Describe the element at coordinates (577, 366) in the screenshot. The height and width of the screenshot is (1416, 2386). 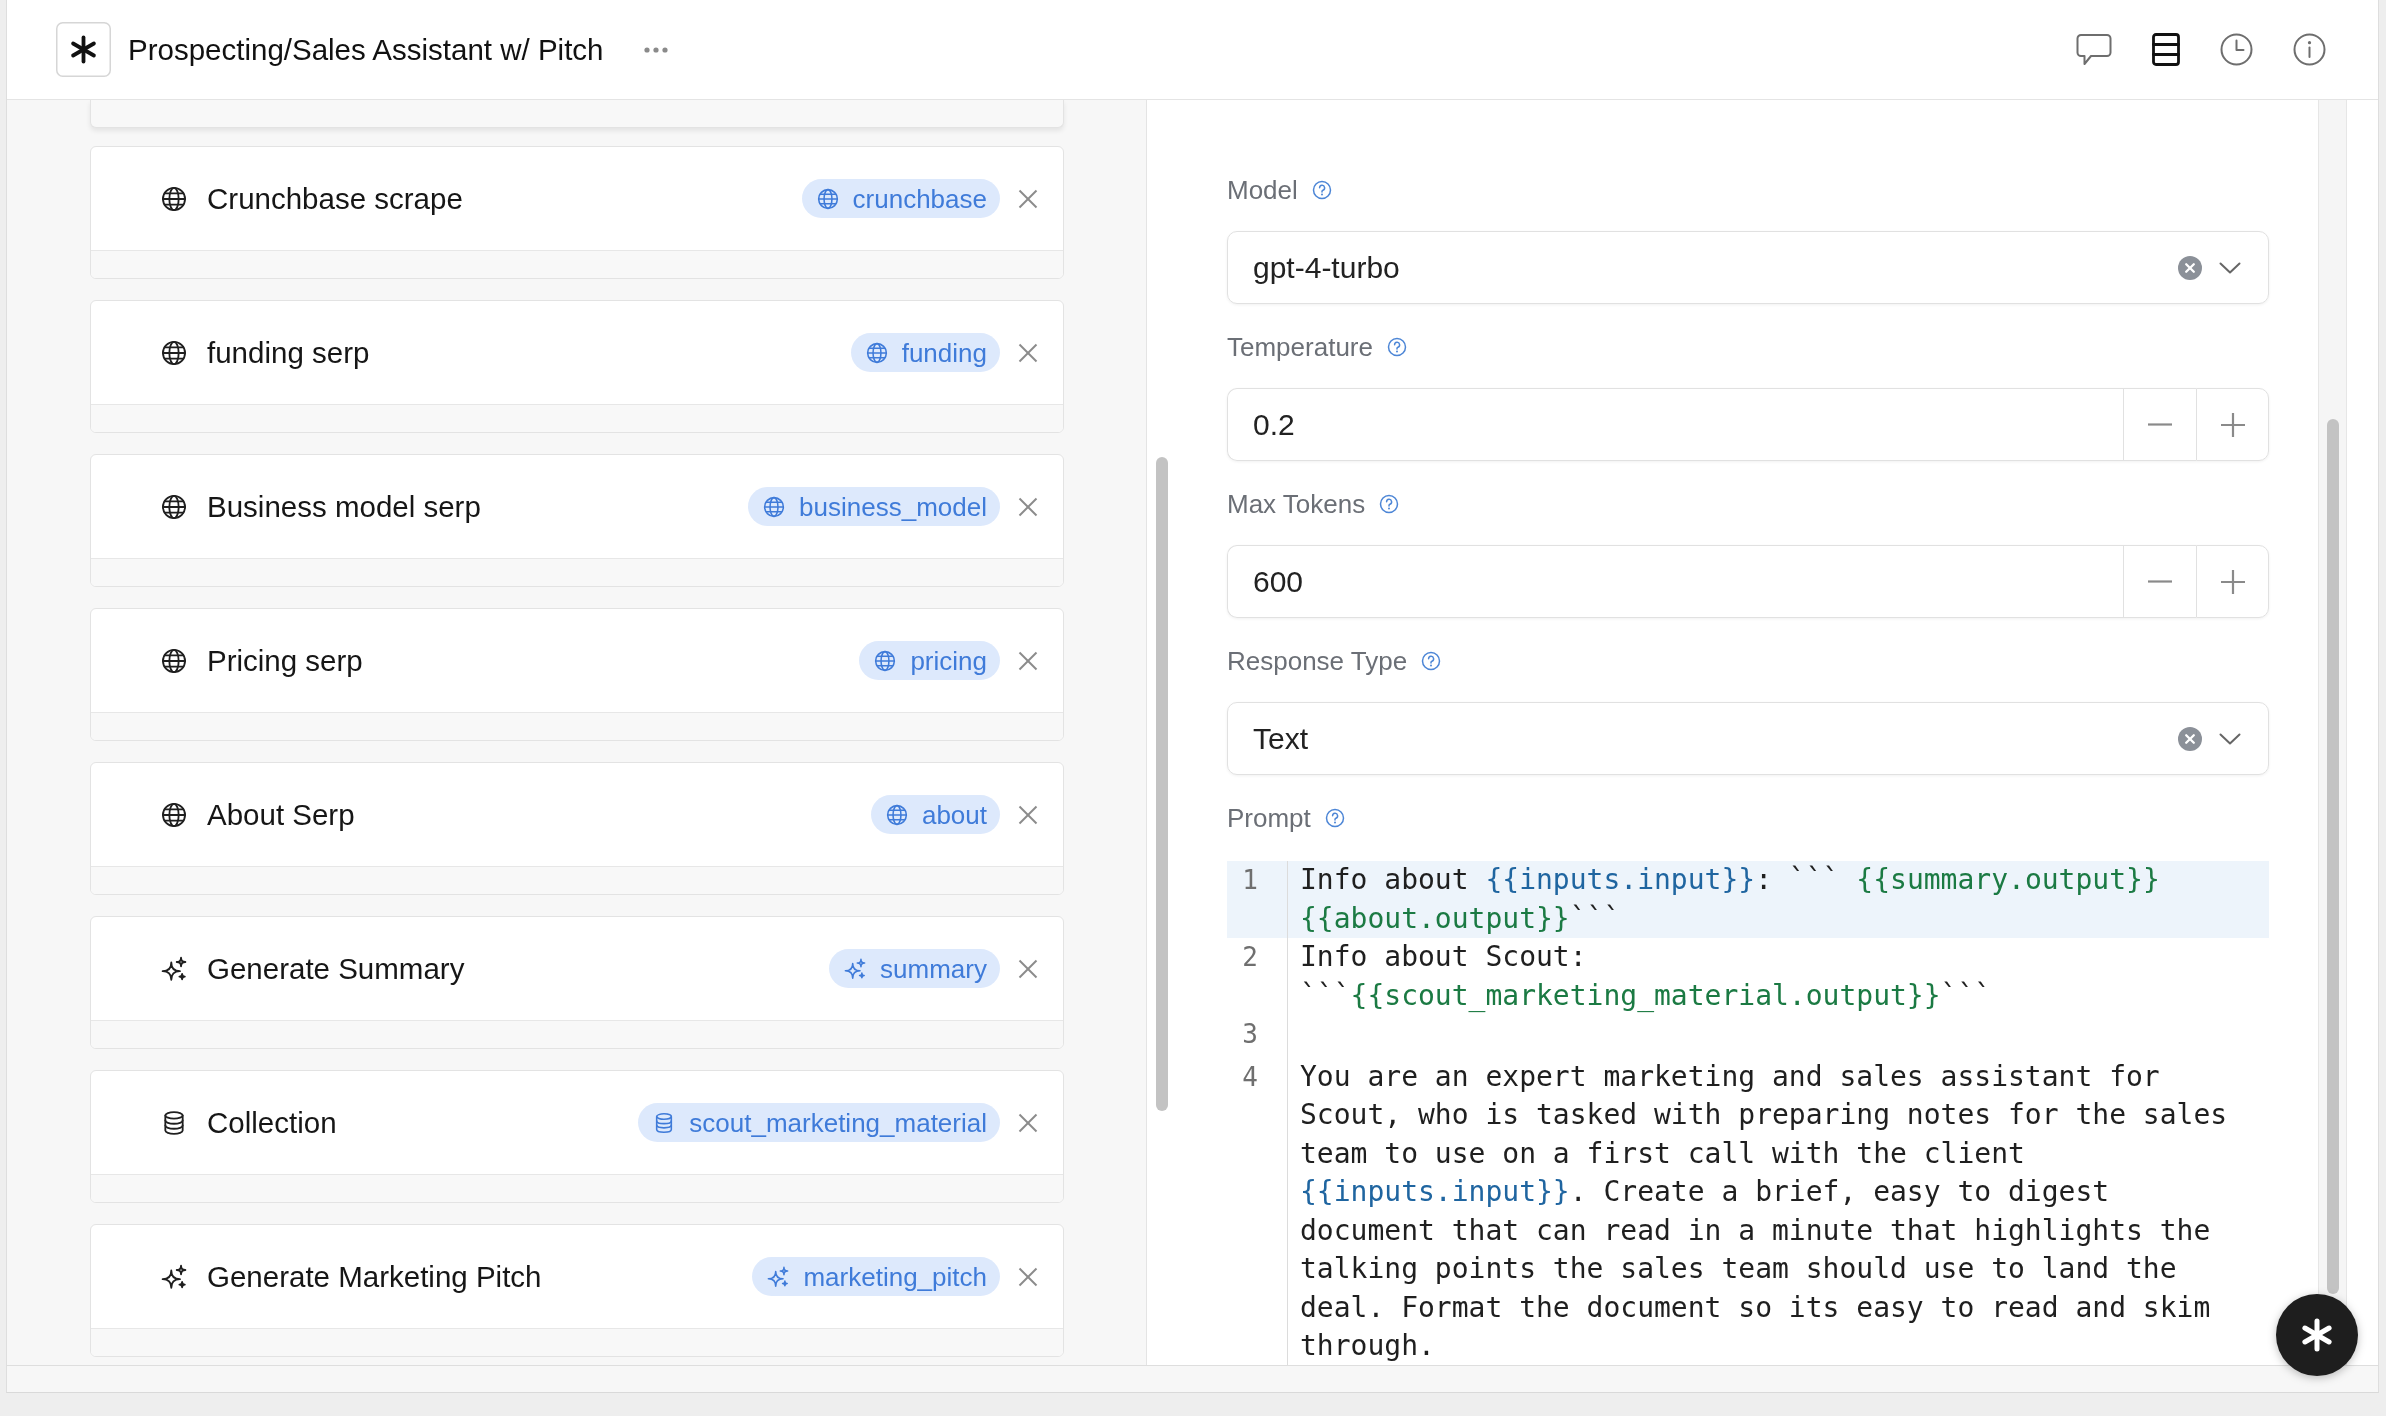
I see `node-card: funding serp funding` at that location.